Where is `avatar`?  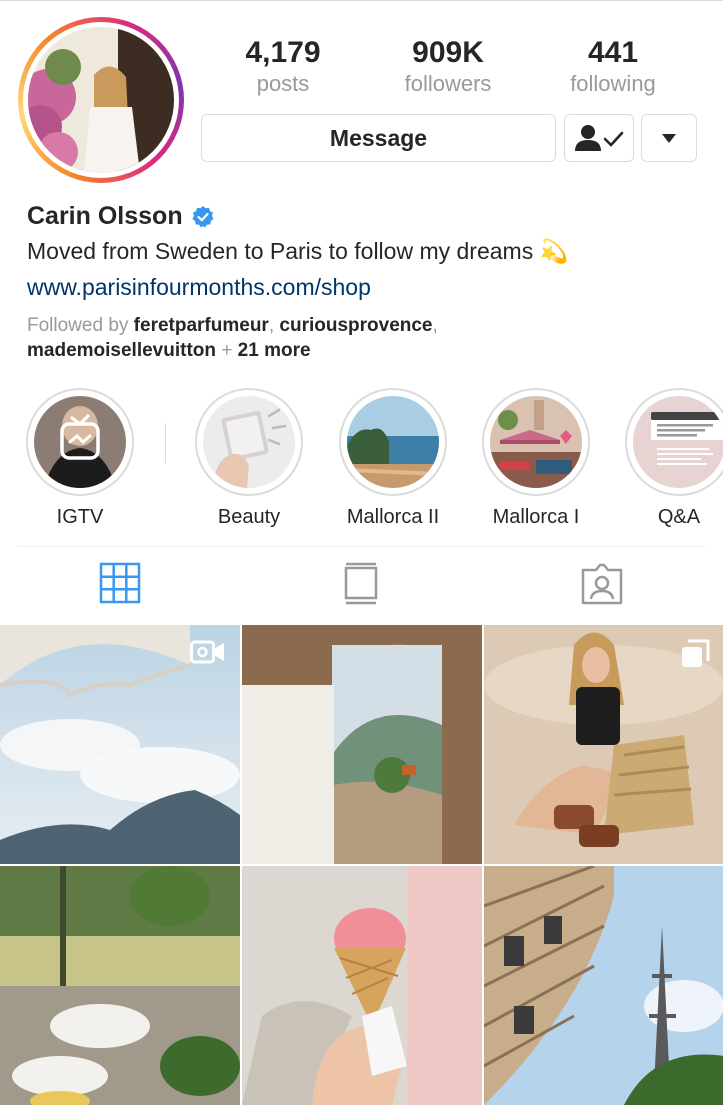
avatar is located at coordinates (101, 100).